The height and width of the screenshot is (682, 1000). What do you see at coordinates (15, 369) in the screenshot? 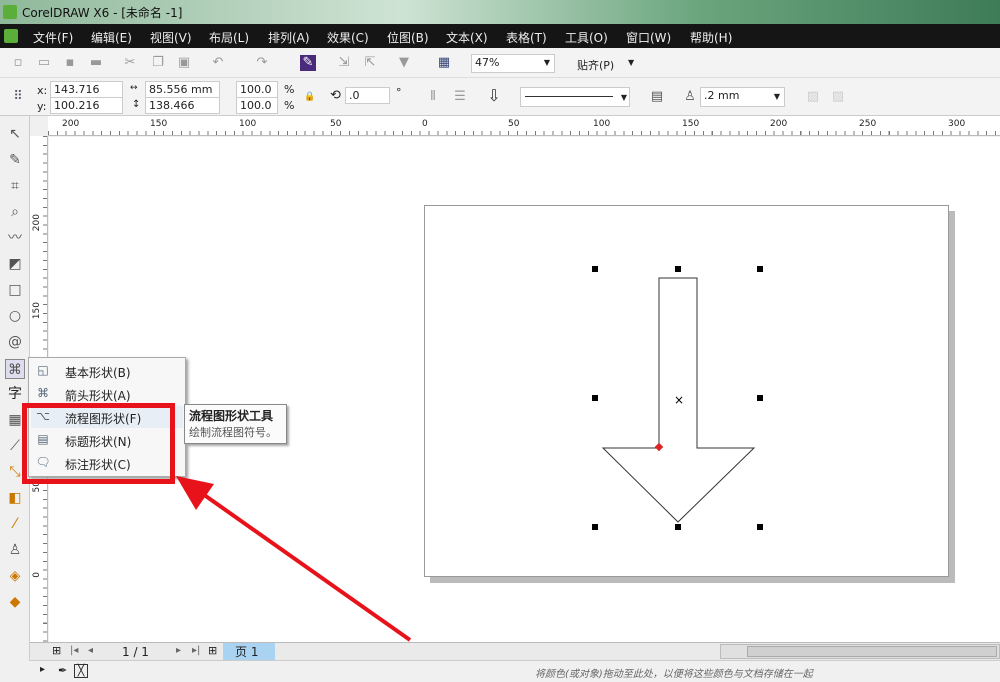
I see `shapes-tool-icon: ⌘` at bounding box center [15, 369].